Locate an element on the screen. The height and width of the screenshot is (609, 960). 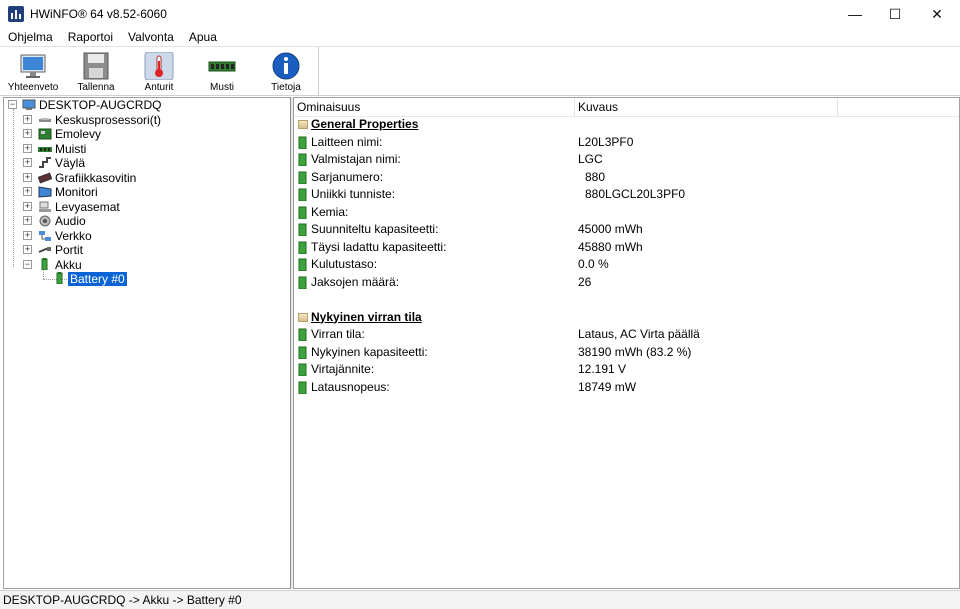
tree-item-monitor: + Monitori is located at coordinates (148, 192).